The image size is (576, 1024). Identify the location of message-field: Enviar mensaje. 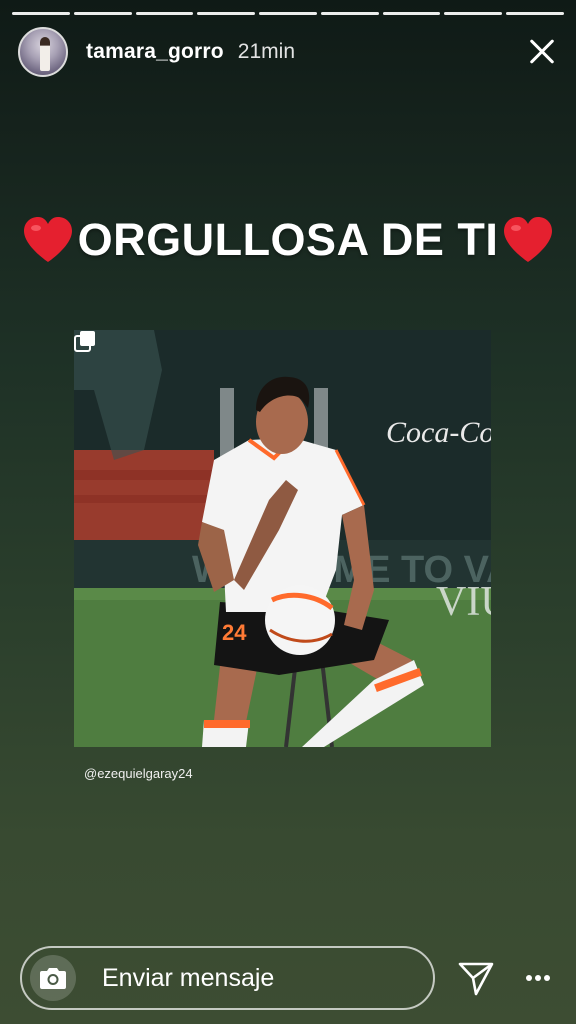
(227, 978).